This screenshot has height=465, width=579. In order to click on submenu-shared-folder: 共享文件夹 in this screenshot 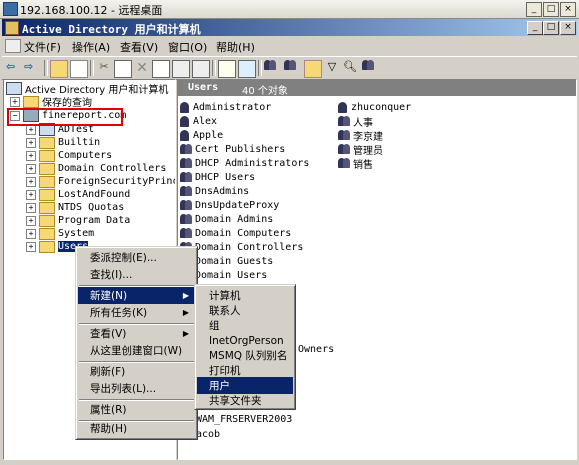, I will do `click(245, 400)`.